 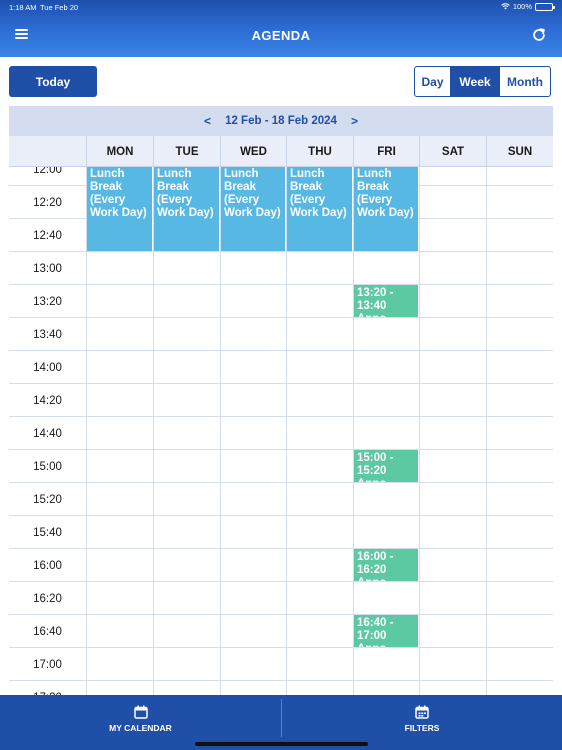 I want to click on date-range-label: 12 Feb - 18 Feb 2024, so click(x=281, y=121).